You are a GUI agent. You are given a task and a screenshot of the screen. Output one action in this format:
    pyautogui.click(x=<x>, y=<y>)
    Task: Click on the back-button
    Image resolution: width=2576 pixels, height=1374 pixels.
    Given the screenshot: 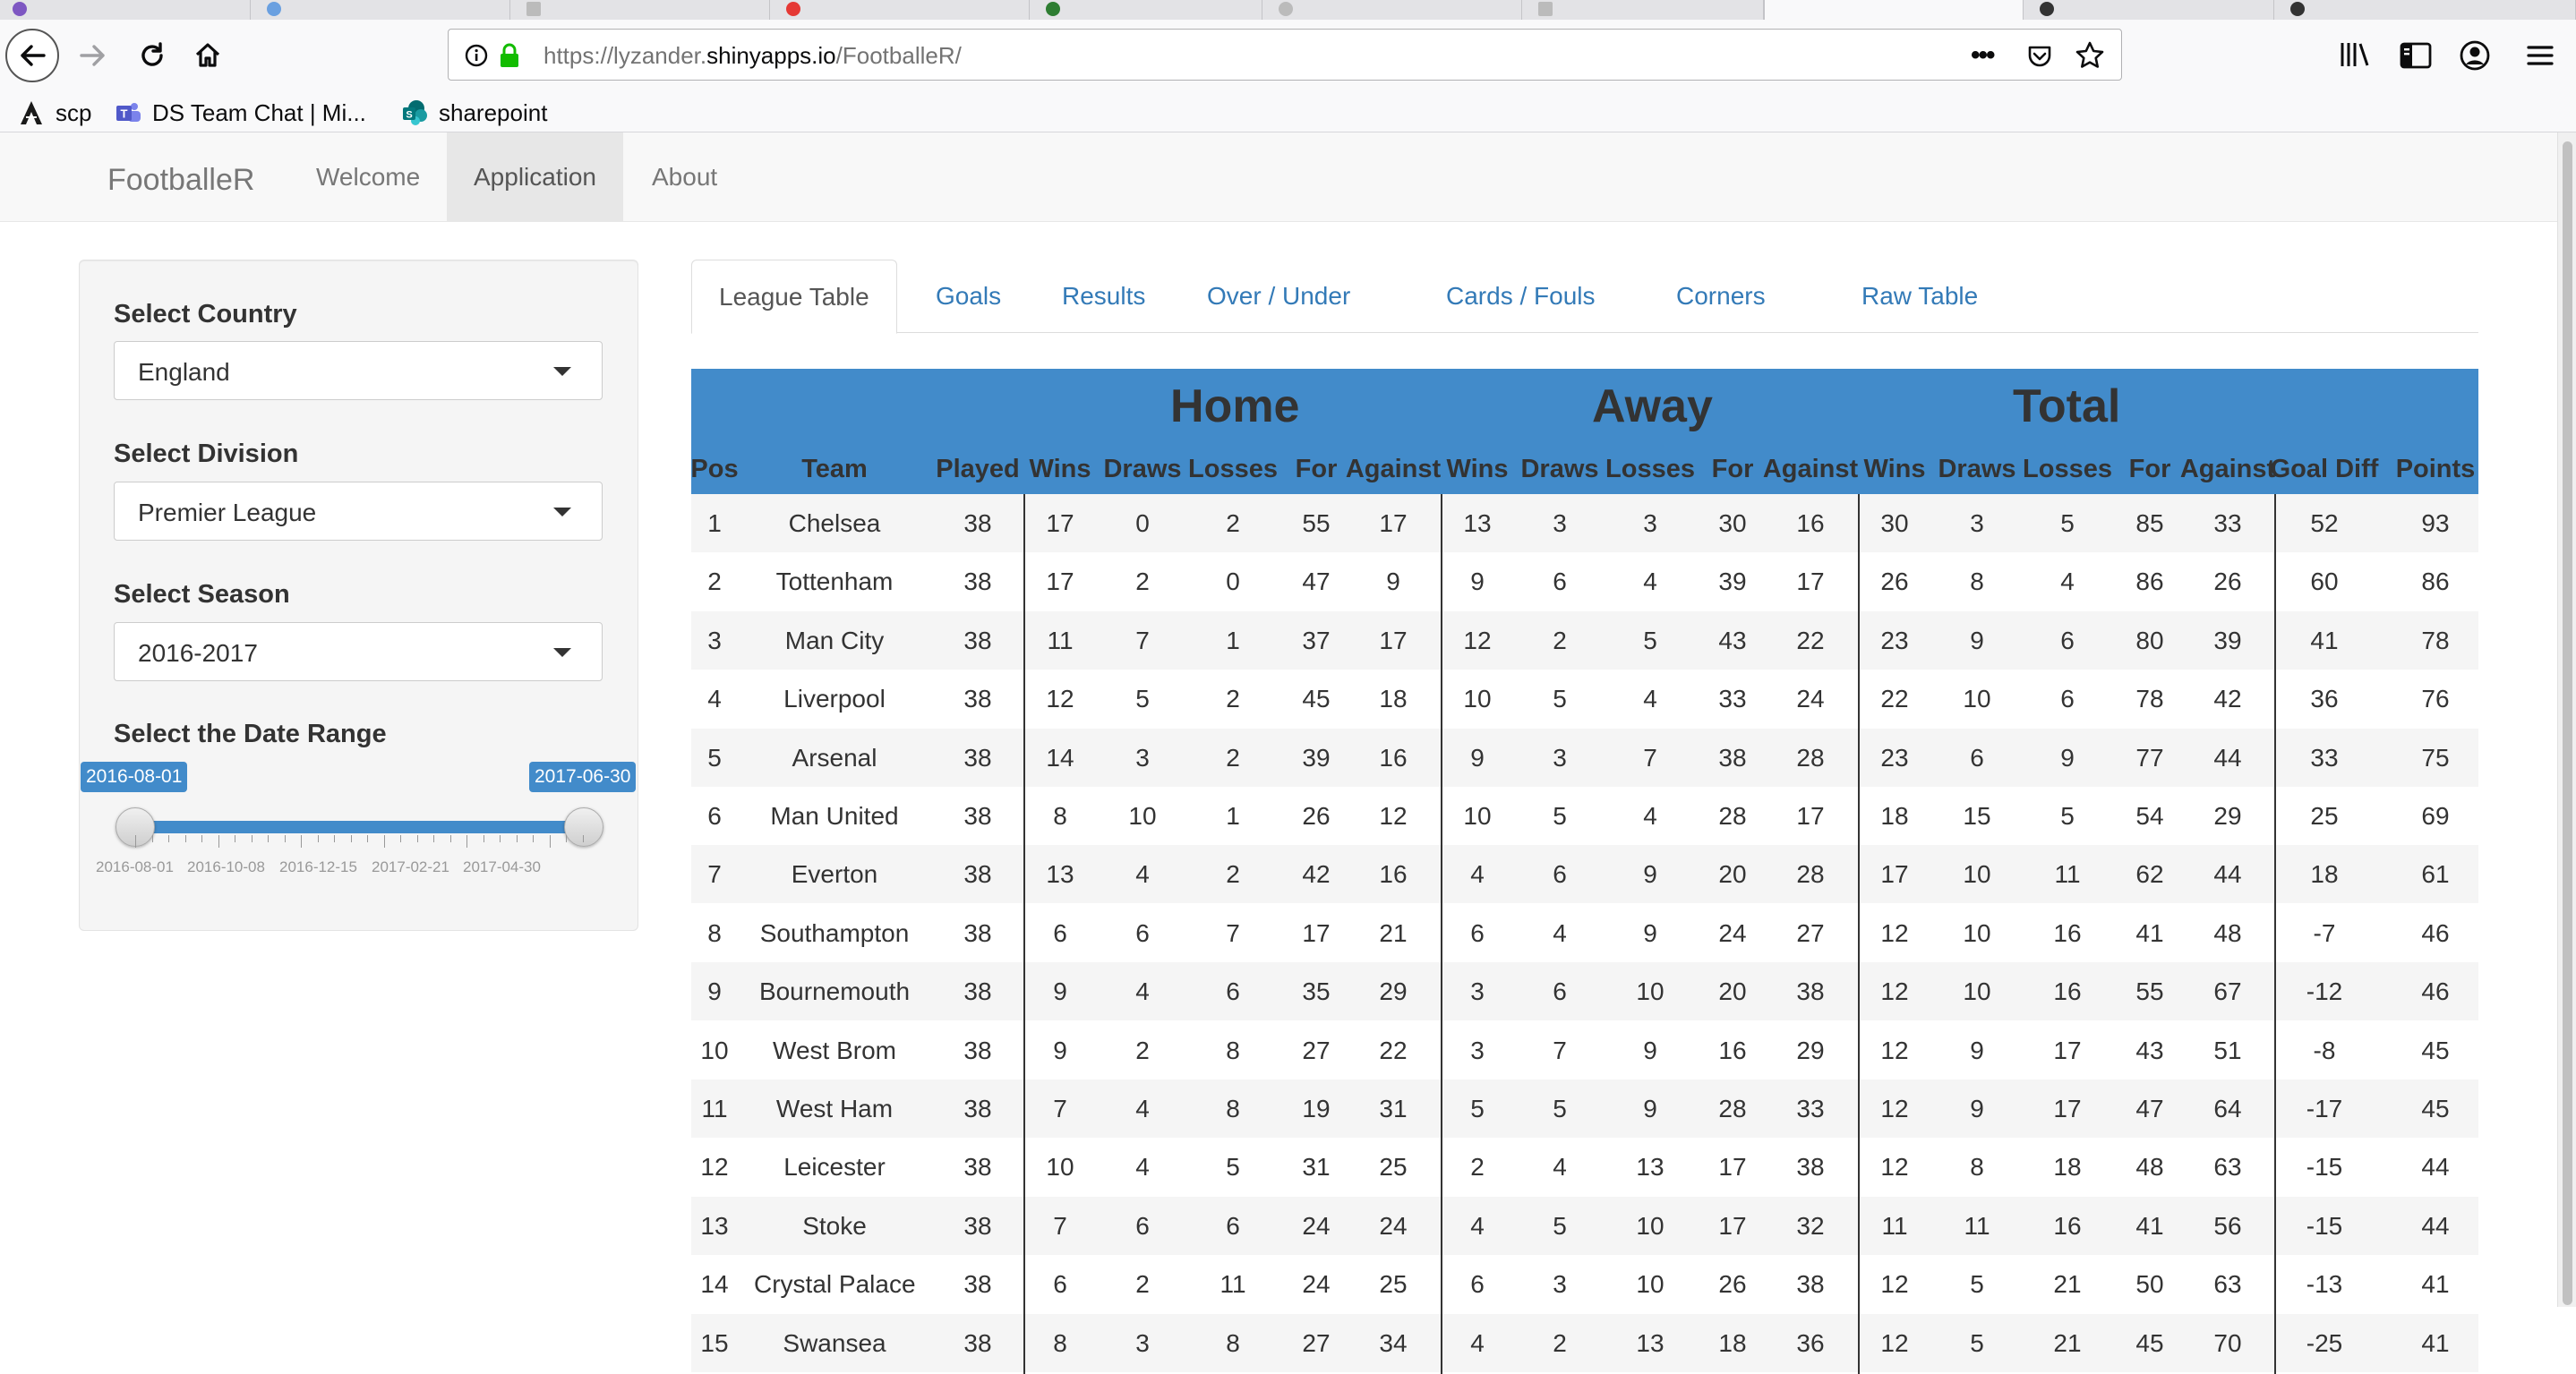 What is the action you would take?
    pyautogui.click(x=32, y=56)
    